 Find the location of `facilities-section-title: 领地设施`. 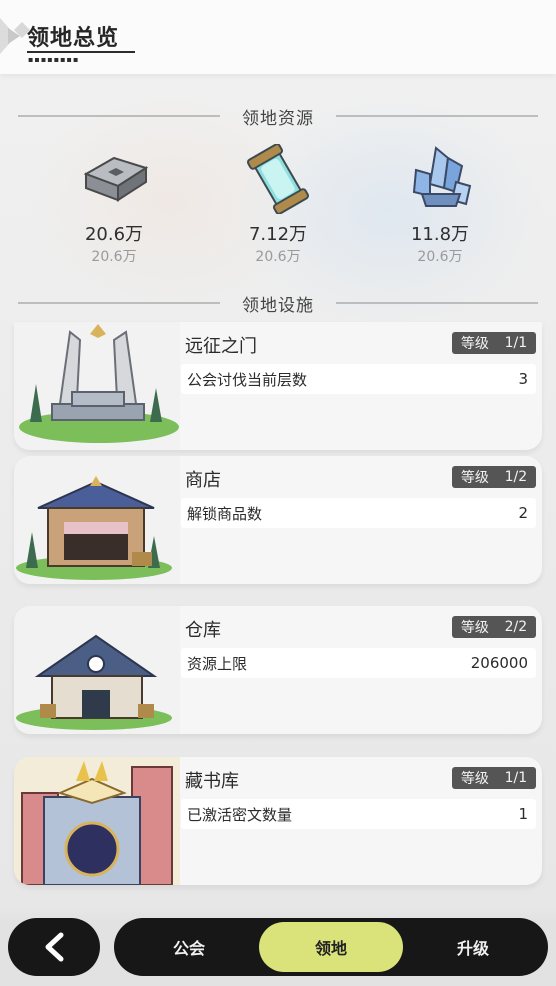

facilities-section-title: 领地设施 is located at coordinates (278, 305).